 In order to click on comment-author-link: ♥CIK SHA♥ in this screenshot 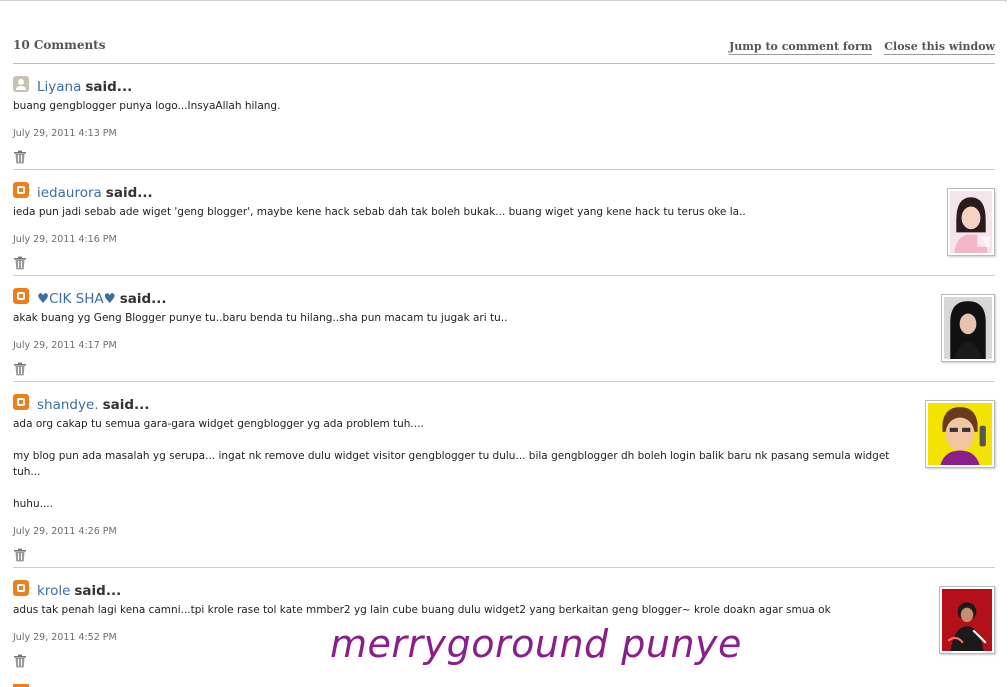, I will do `click(76, 299)`.